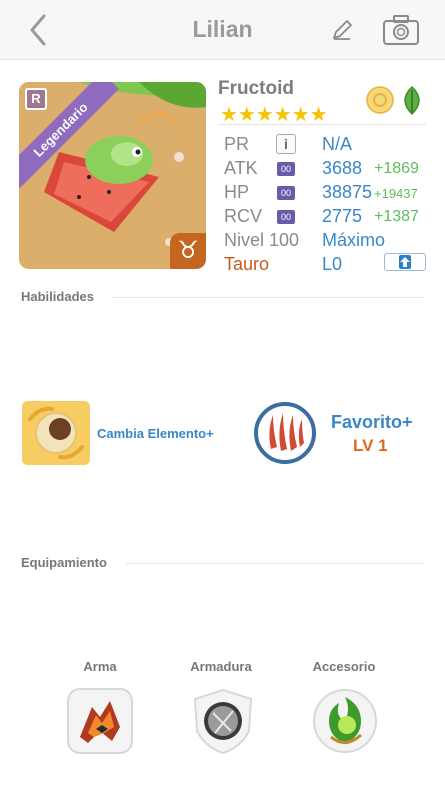 The image size is (445, 800). Describe the element at coordinates (286, 193) in the screenshot. I see `hp-plus-badge: 00` at that location.